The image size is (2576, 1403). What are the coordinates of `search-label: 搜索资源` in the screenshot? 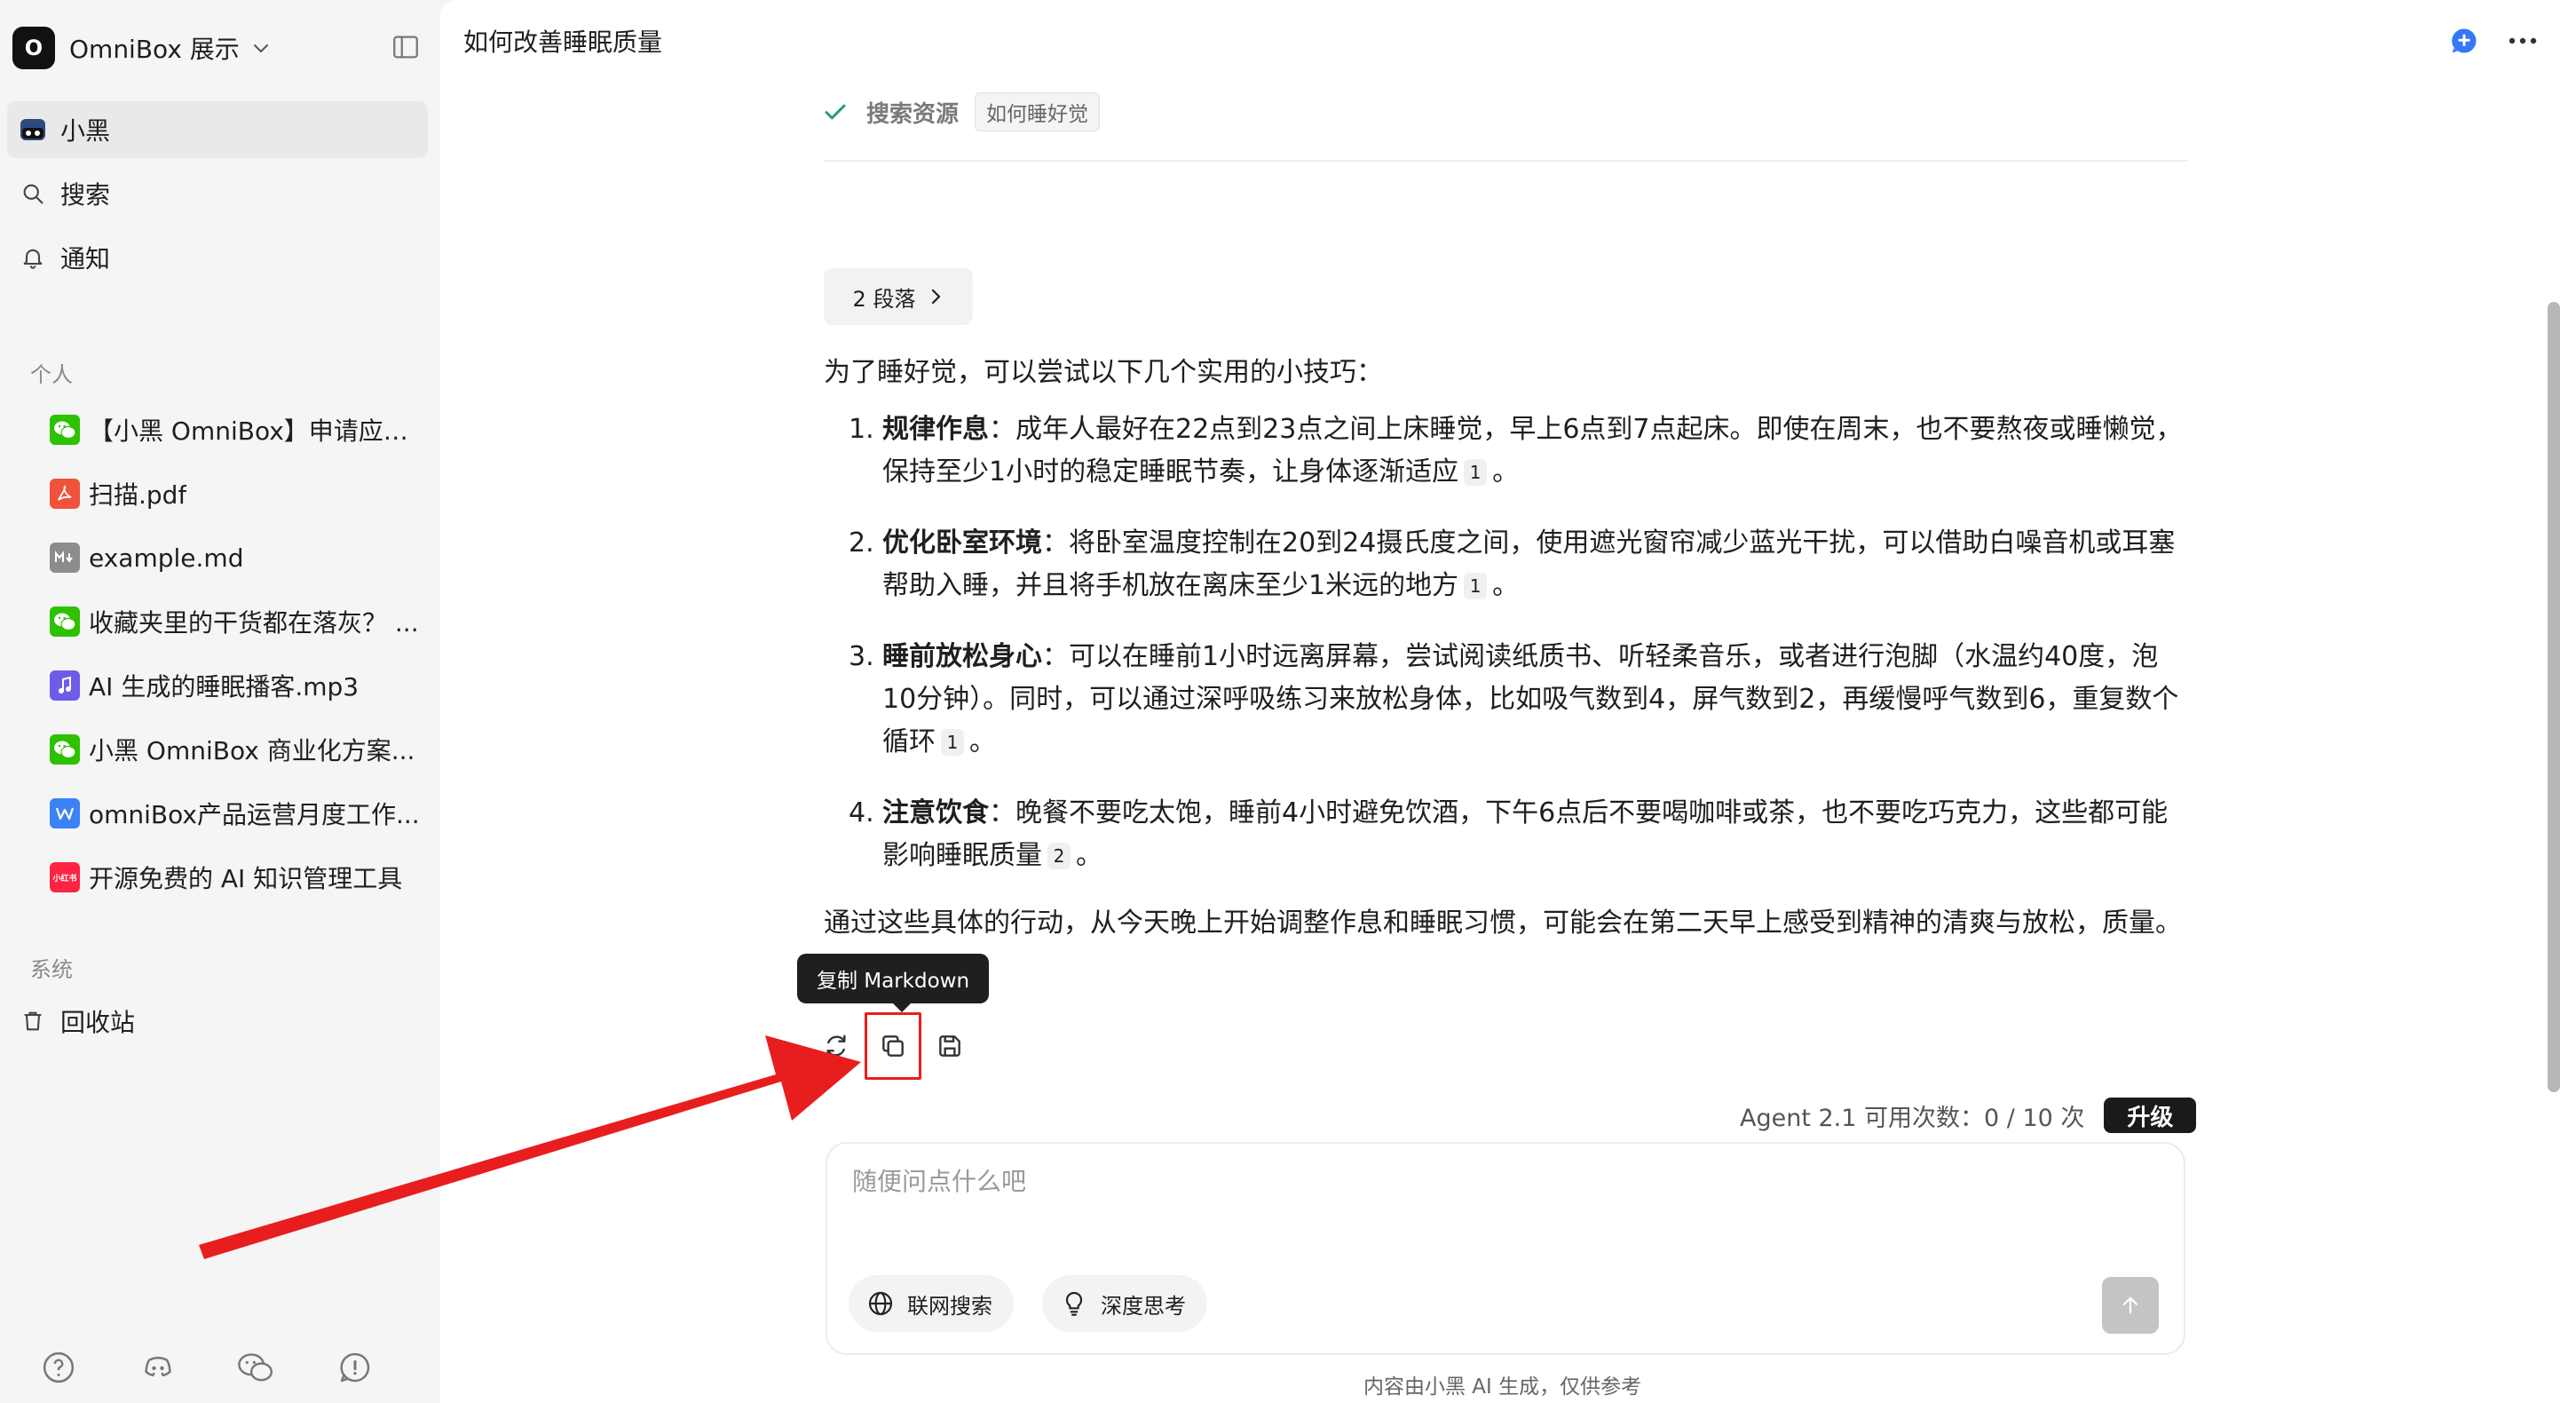 It's located at (913, 114).